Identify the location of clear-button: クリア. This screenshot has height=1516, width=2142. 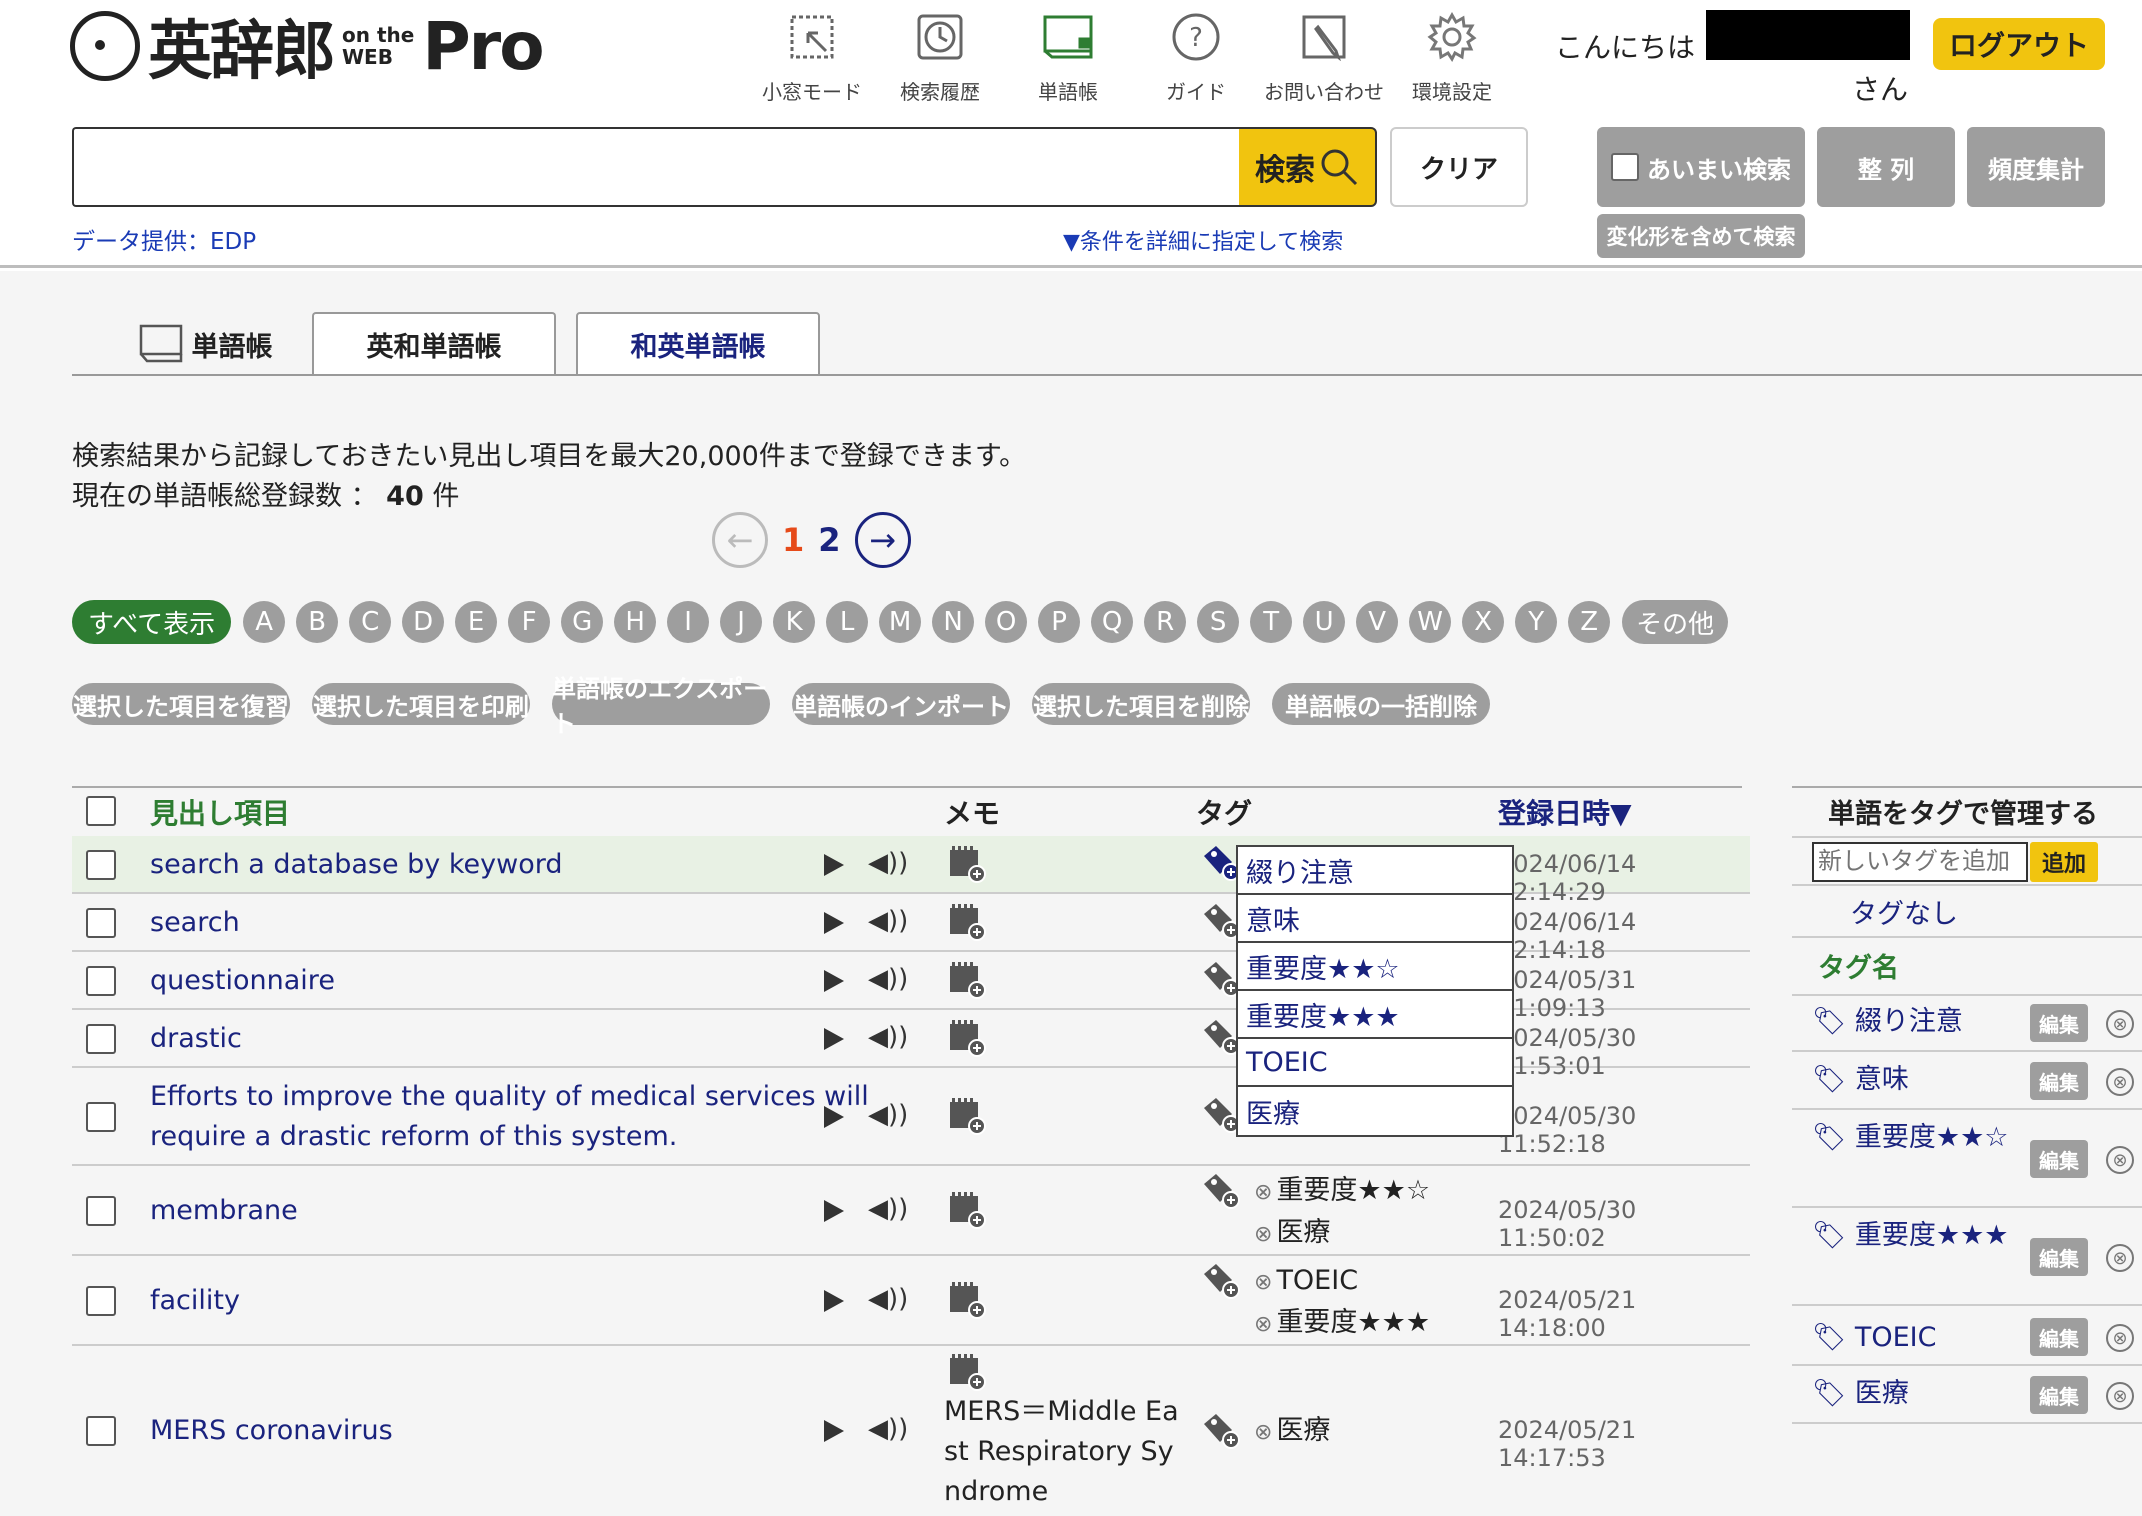
(1459, 167).